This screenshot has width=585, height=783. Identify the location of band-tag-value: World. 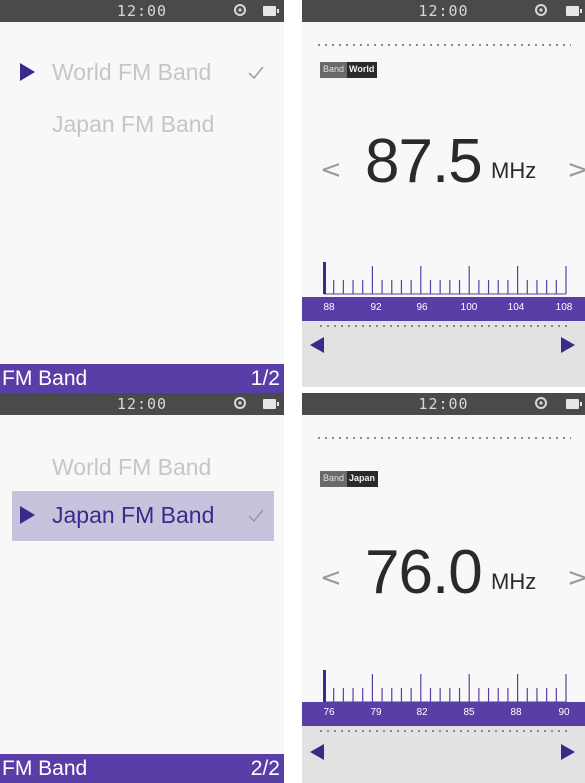
(362, 70).